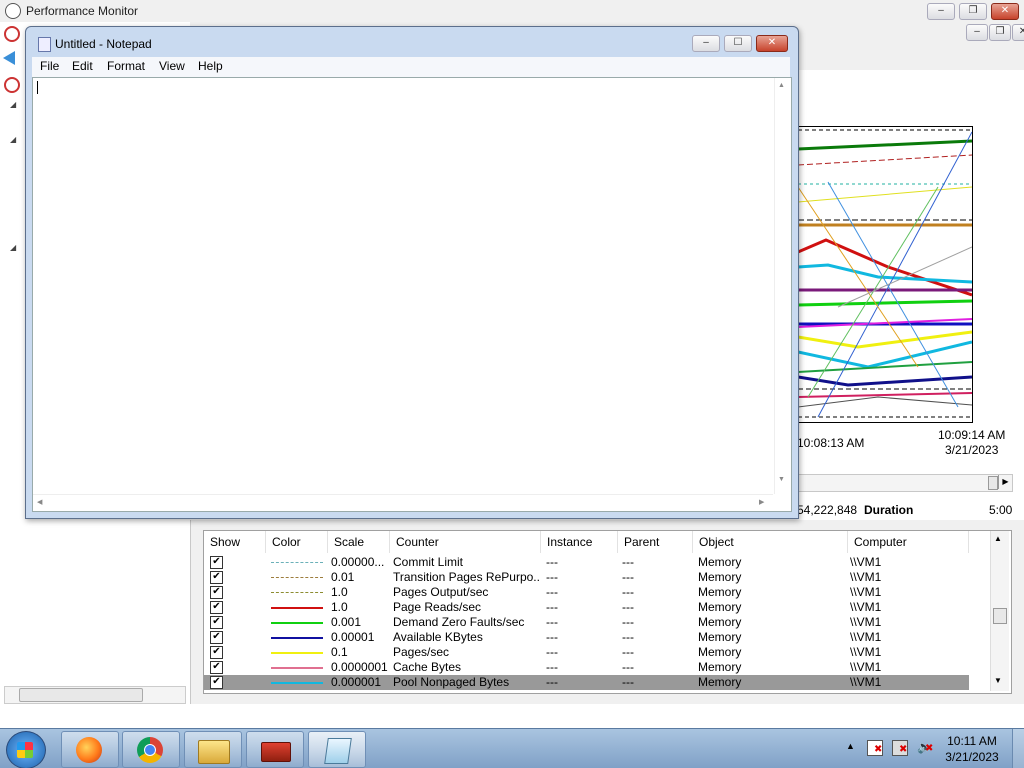  Describe the element at coordinates (172, 66) in the screenshot. I see `menu-view: View` at that location.